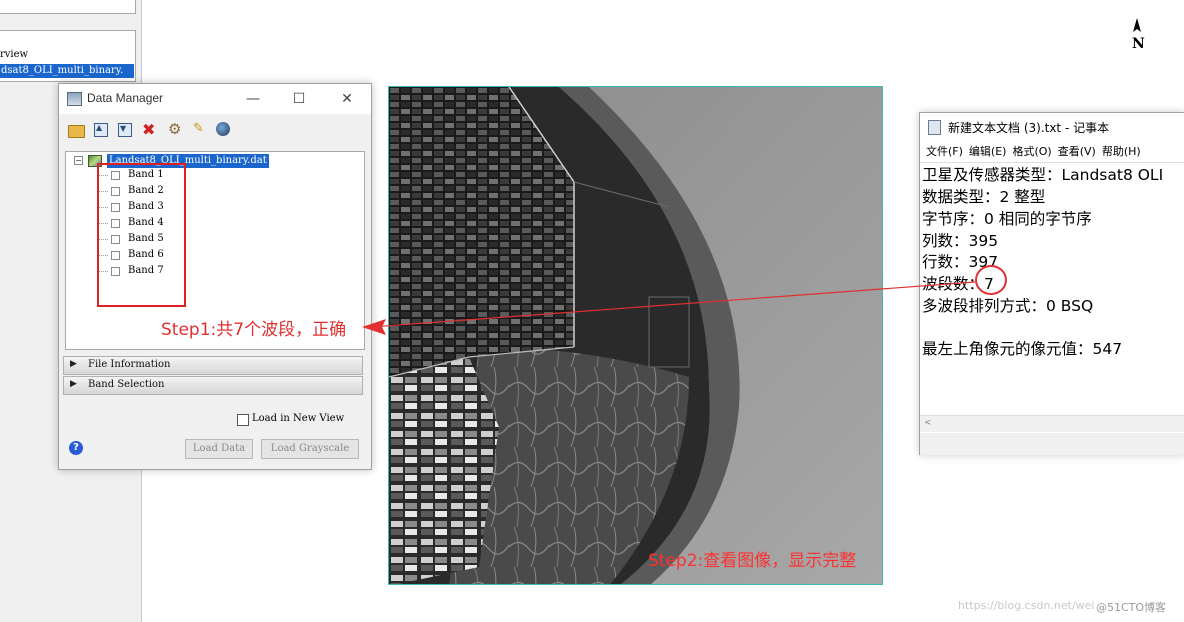 This screenshot has width=1184, height=622. Describe the element at coordinates (1118, 152) in the screenshot. I see `menu-help: 帮助(H)` at that location.